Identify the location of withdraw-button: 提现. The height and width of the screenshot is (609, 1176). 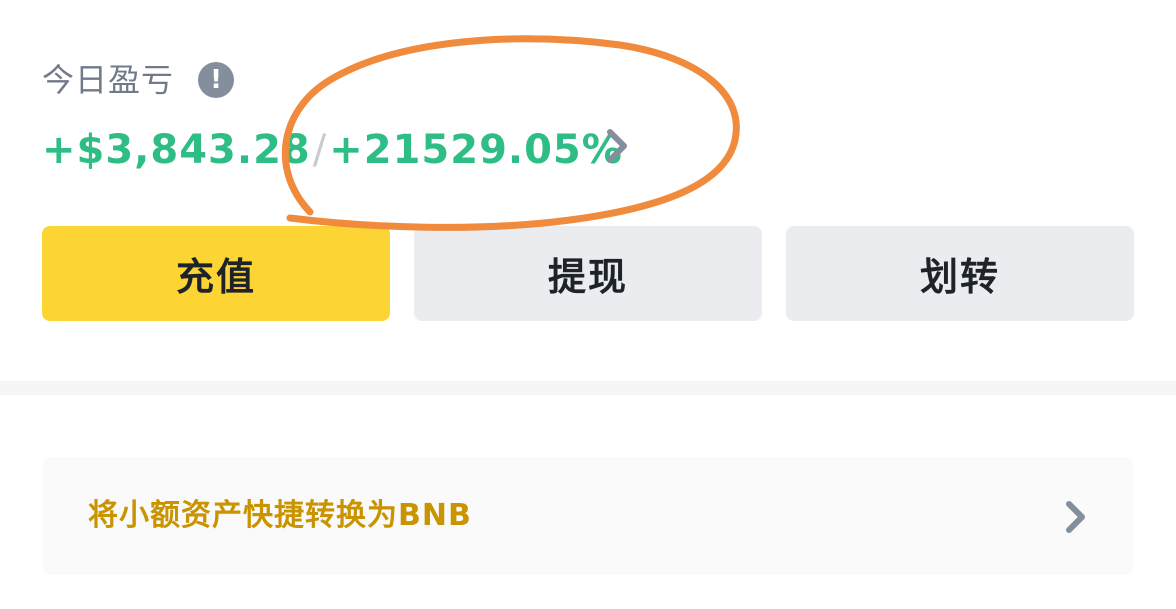
(588, 273).